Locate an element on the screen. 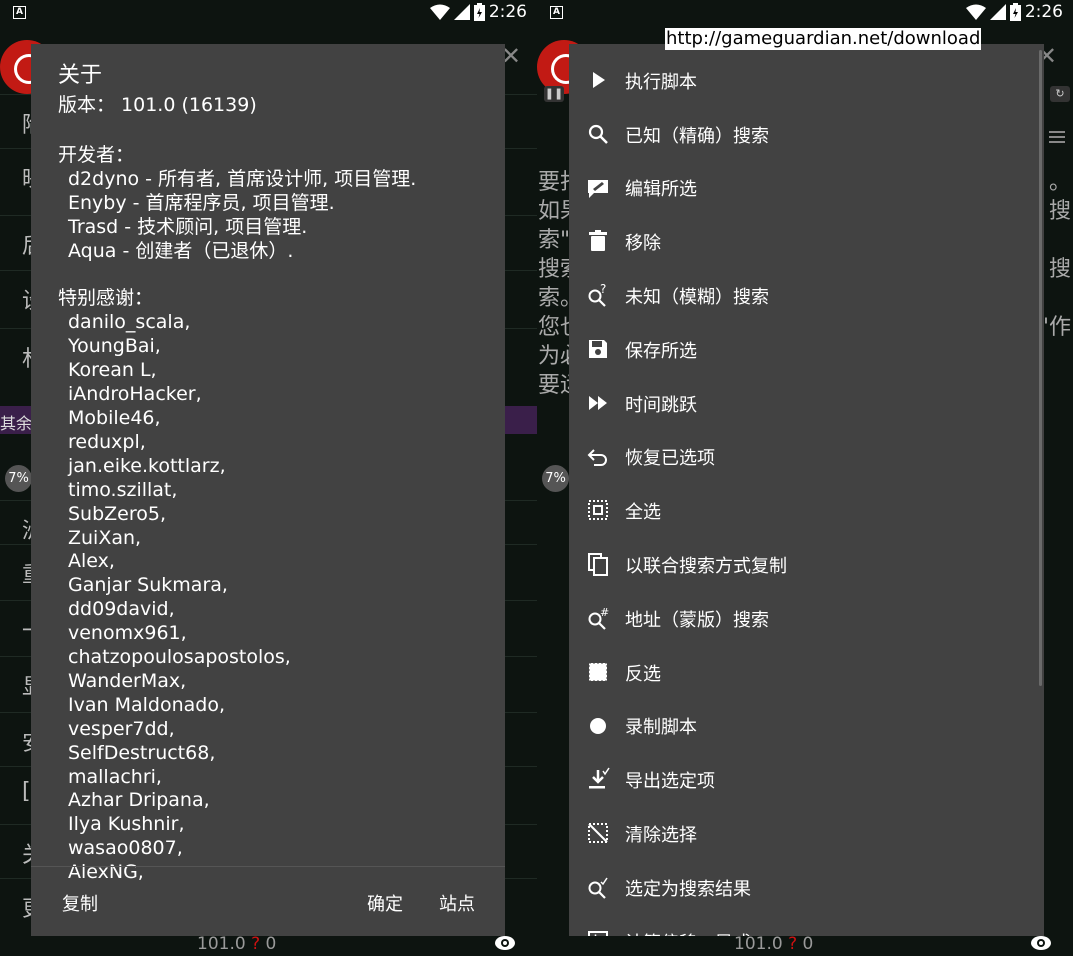  developer-entry: Trasd - 技术顾问, 项目管理. is located at coordinates (188, 226).